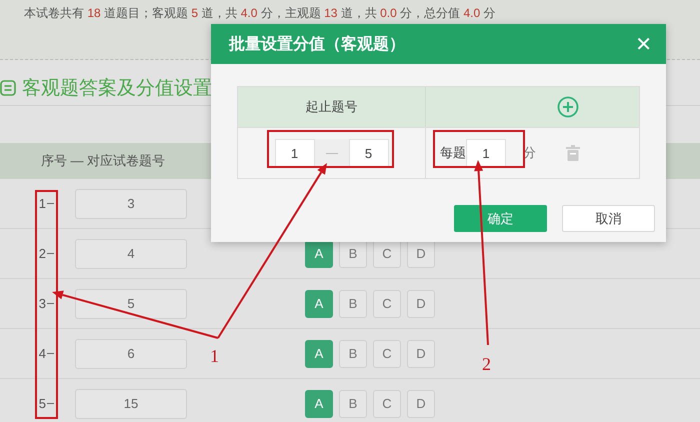  I want to click on collapse-icon, so click(8, 88).